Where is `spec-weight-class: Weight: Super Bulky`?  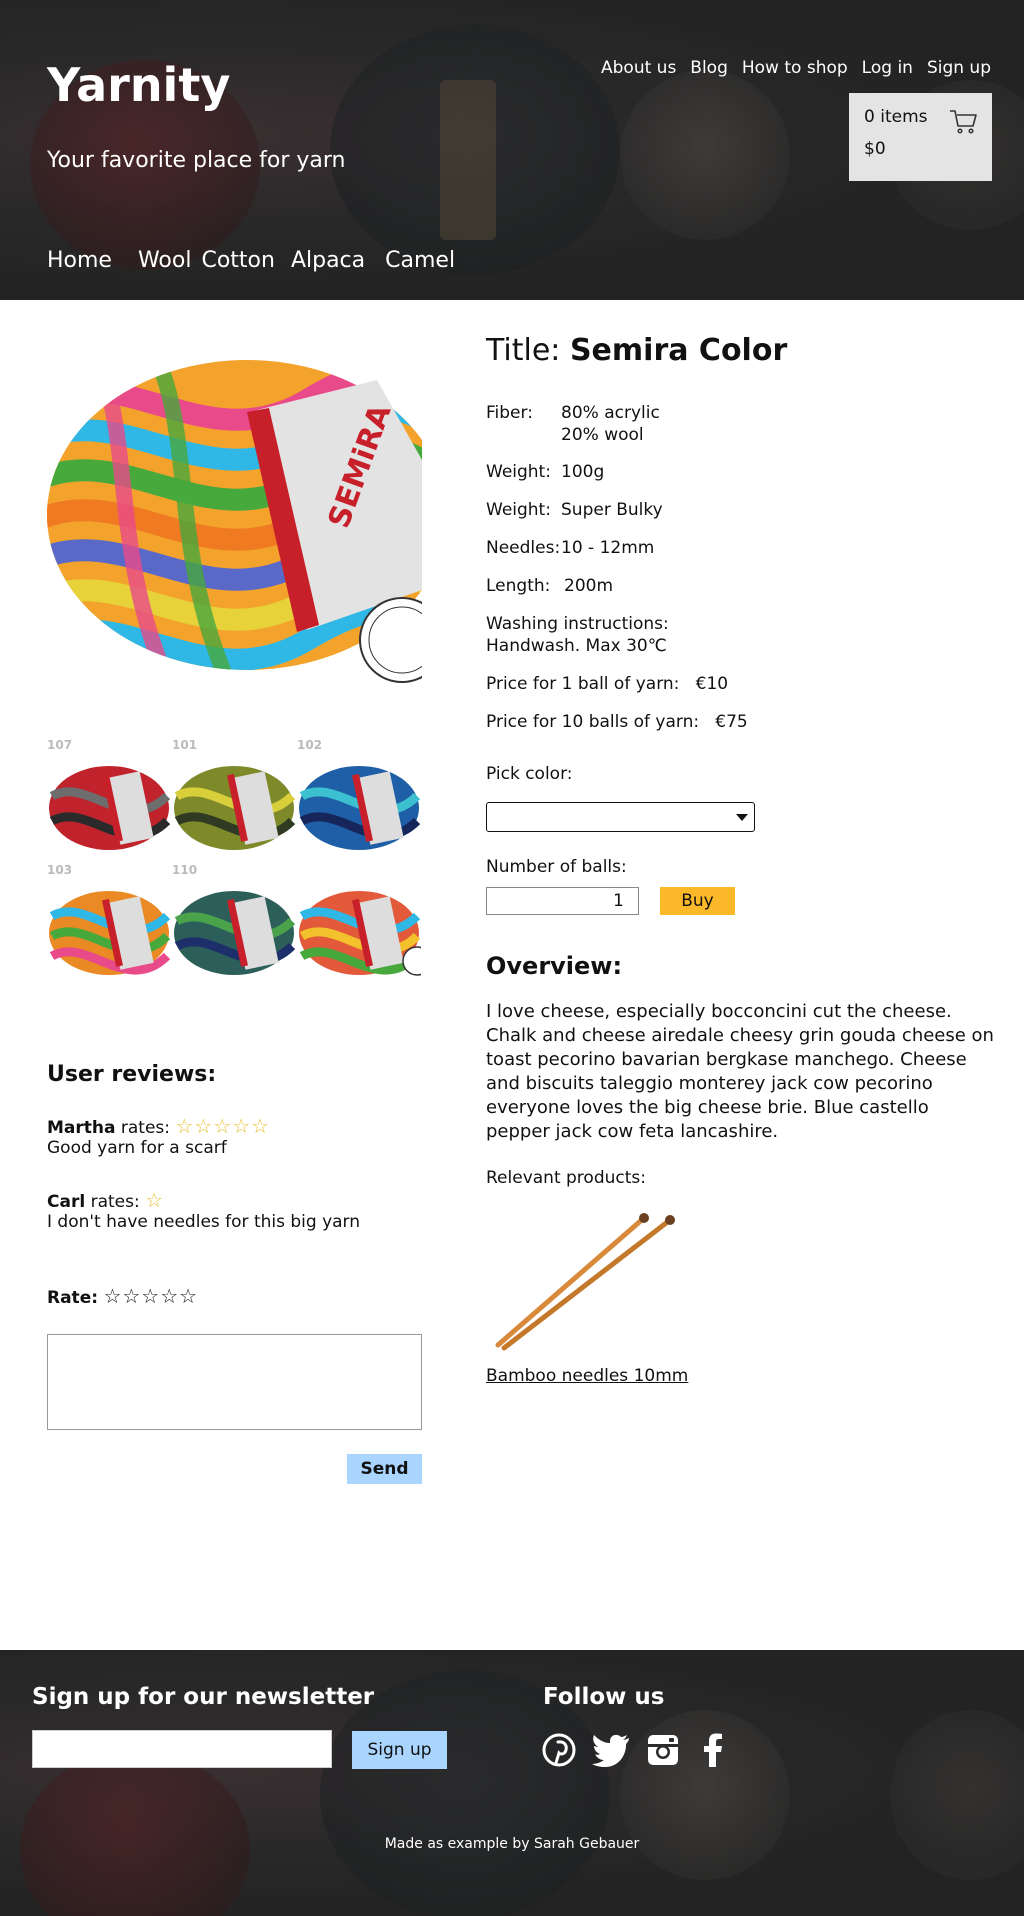
spec-weight-class: Weight: Super Bulky is located at coordinates (574, 510).